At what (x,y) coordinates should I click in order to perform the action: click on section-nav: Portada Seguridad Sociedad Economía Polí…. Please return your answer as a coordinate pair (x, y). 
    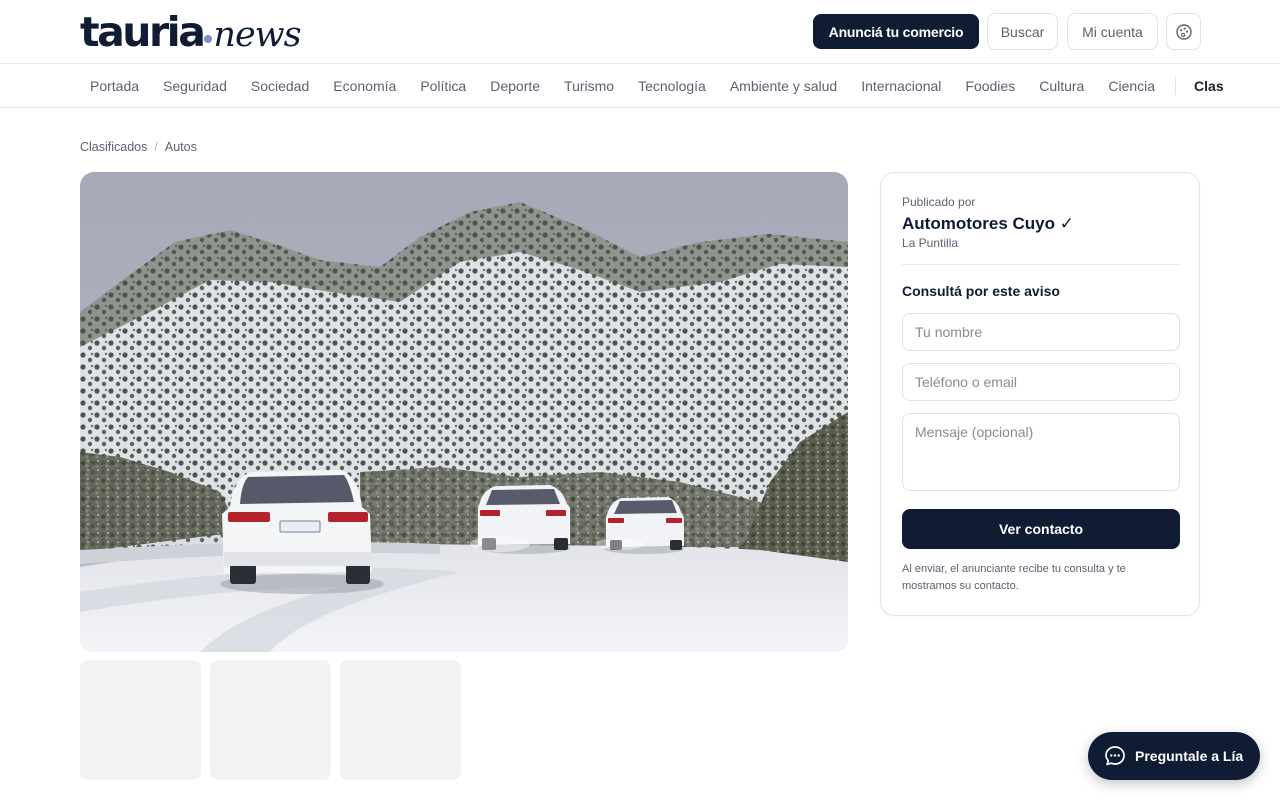
    Looking at the image, I should click on (640, 86).